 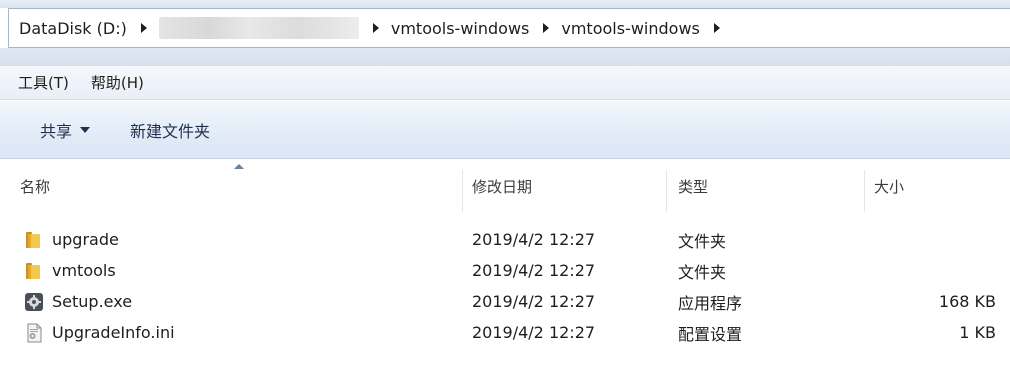 I want to click on file-row: vmtools 2019/4/2 12:27 文件夹, so click(x=505, y=270).